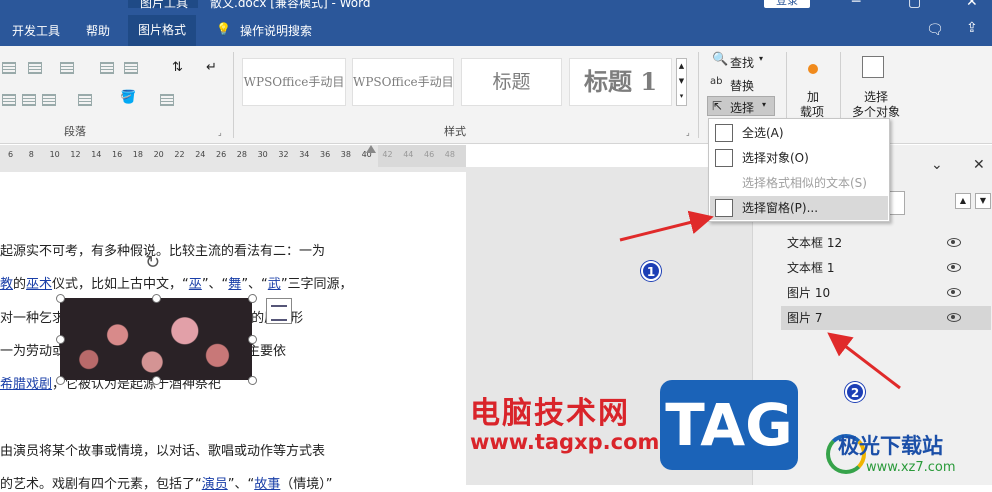 Image resolution: width=992 pixels, height=492 pixels. What do you see at coordinates (550, 413) in the screenshot?
I see `watermark-site-name: 电脑技术网` at bounding box center [550, 413].